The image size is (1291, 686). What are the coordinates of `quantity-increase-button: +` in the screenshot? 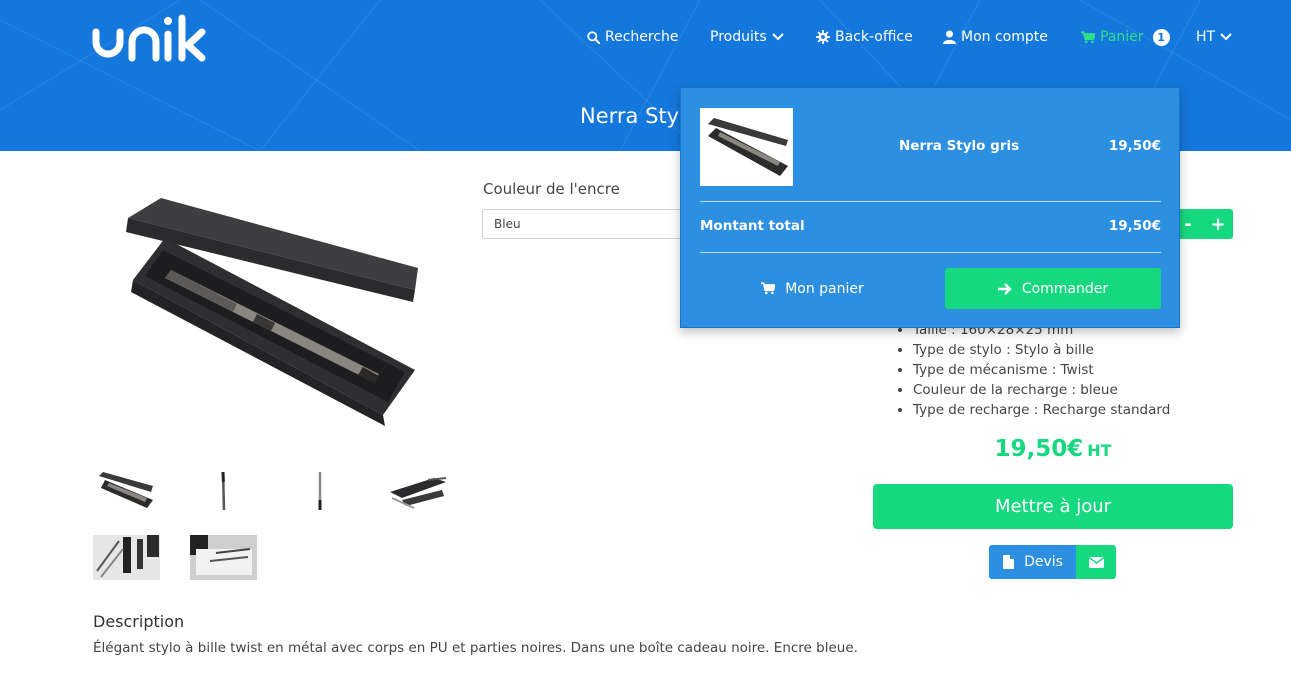 It's located at (1218, 224).